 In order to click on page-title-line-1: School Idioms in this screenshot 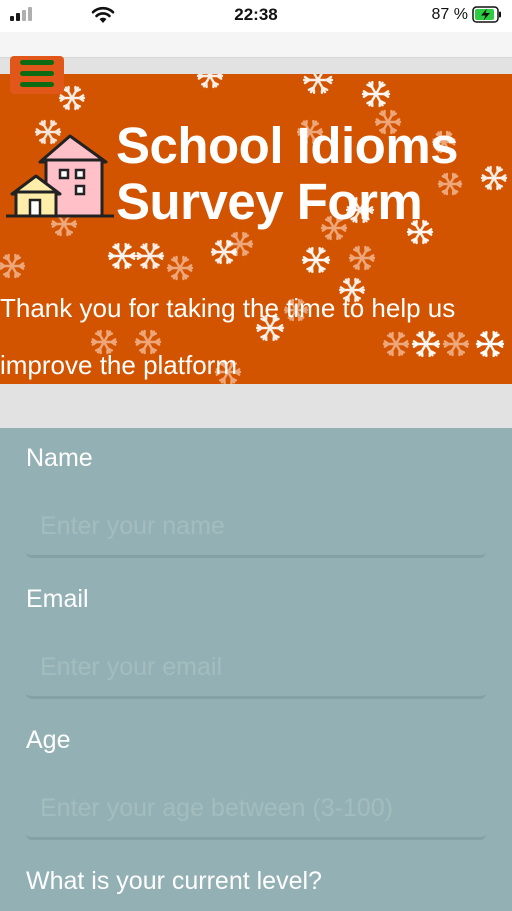, I will do `click(287, 145)`.